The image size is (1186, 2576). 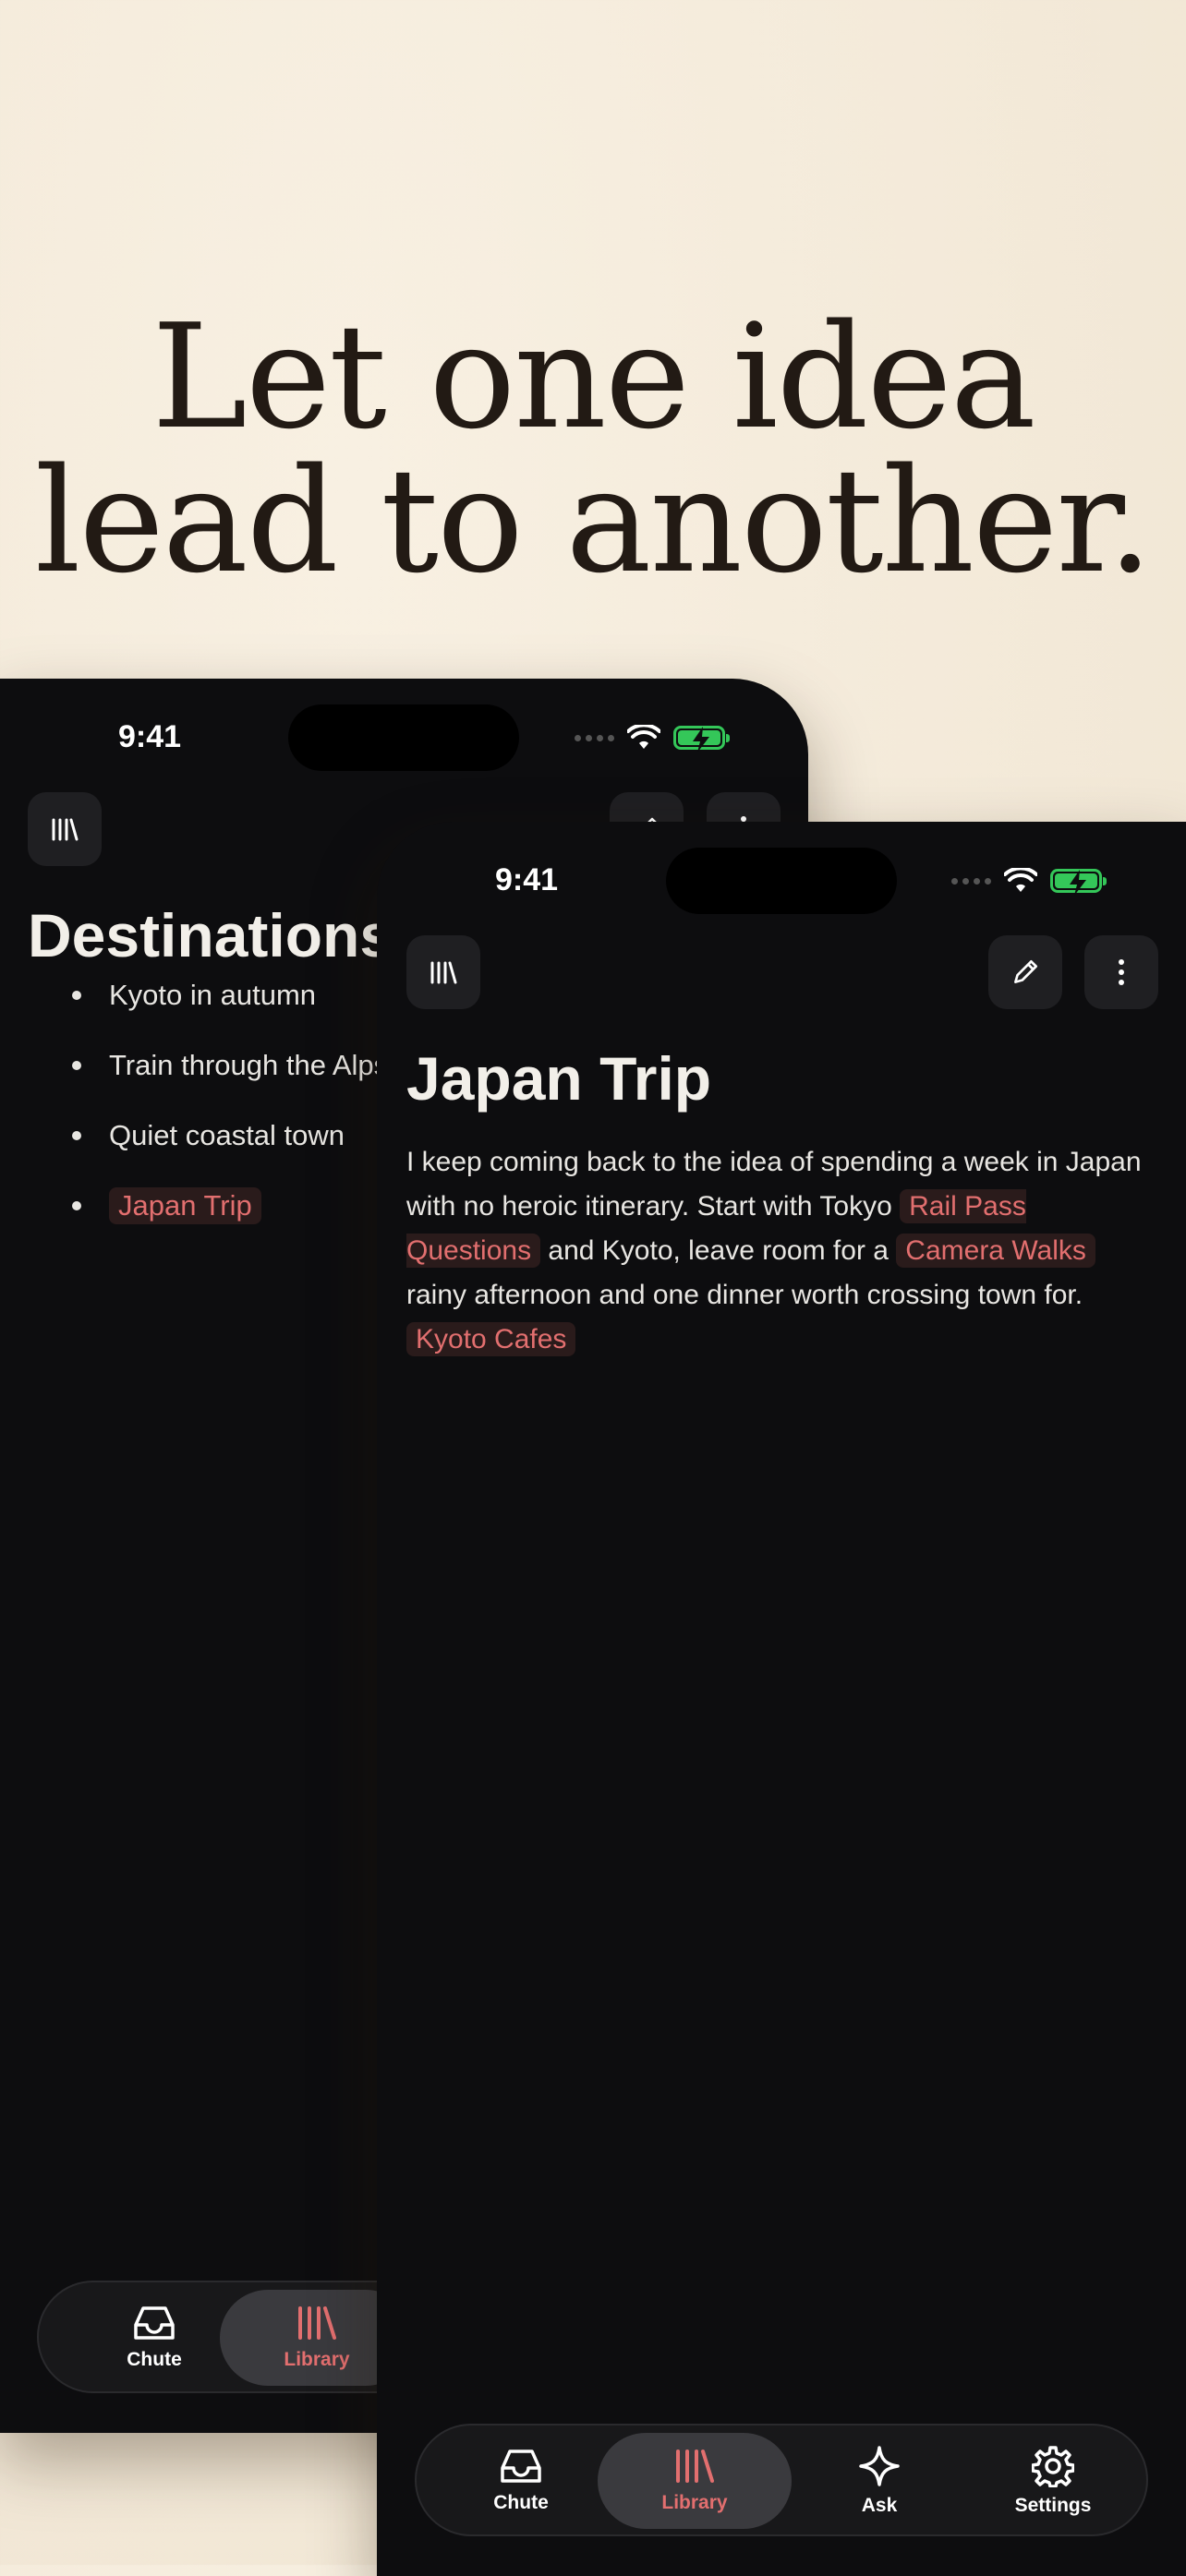 What do you see at coordinates (185, 1205) in the screenshot?
I see `note-link-japan-trip: Japan Trip` at bounding box center [185, 1205].